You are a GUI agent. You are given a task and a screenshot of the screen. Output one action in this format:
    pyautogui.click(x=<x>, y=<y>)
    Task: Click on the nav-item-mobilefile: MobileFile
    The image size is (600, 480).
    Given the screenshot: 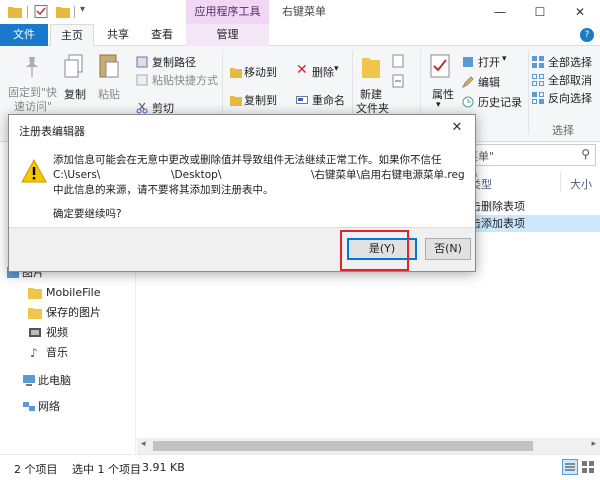 What is the action you would take?
    pyautogui.click(x=64, y=293)
    